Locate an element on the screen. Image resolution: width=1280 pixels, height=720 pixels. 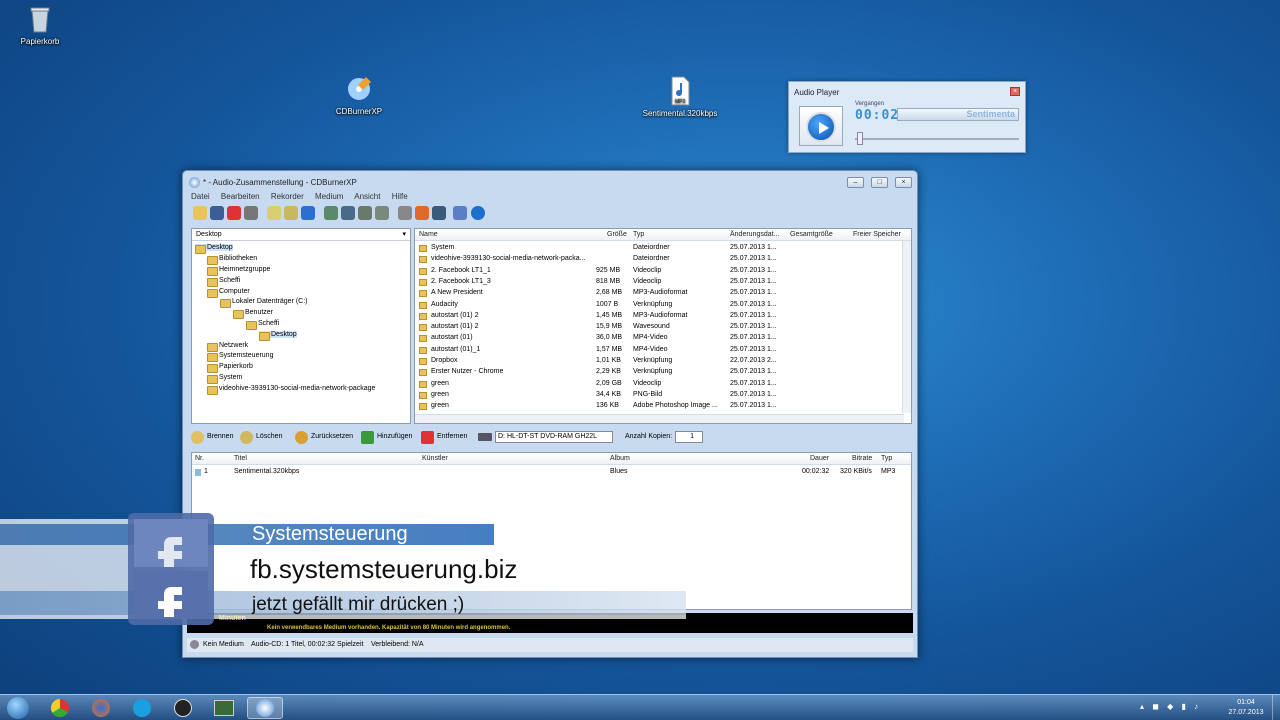
print-icon is located at coordinates (251, 213).